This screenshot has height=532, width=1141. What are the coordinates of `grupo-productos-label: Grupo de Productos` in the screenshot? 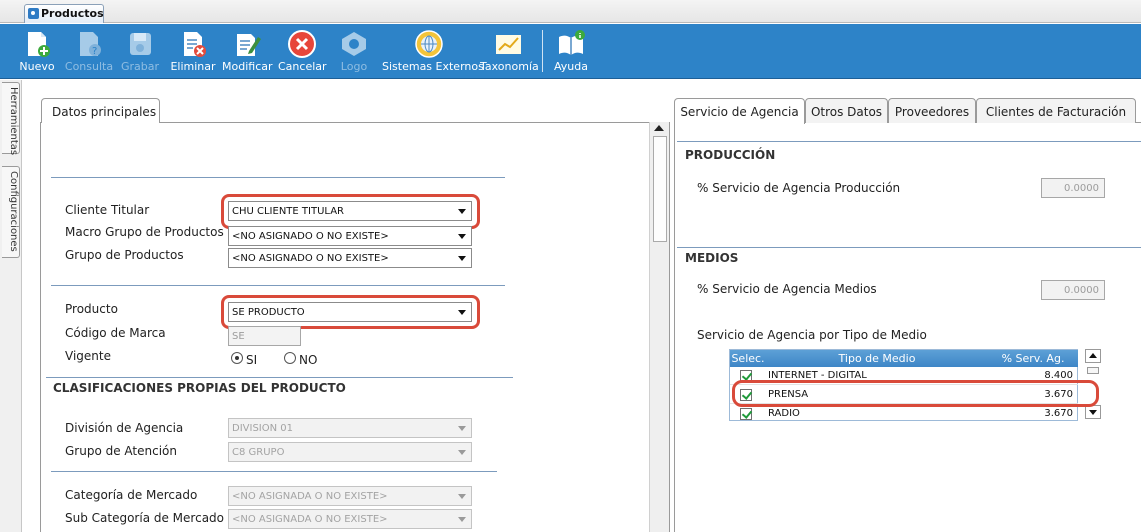 It's located at (124, 255).